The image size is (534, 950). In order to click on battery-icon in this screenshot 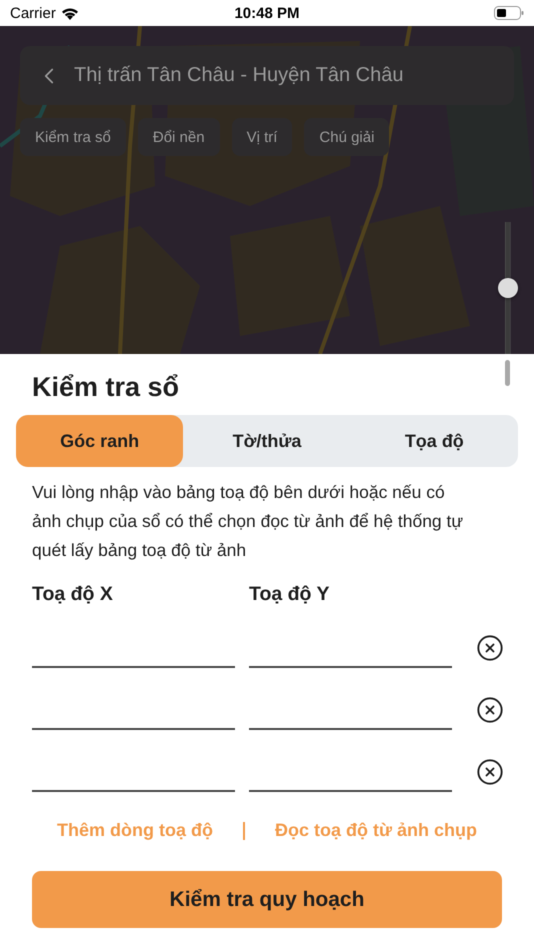, I will do `click(509, 13)`.